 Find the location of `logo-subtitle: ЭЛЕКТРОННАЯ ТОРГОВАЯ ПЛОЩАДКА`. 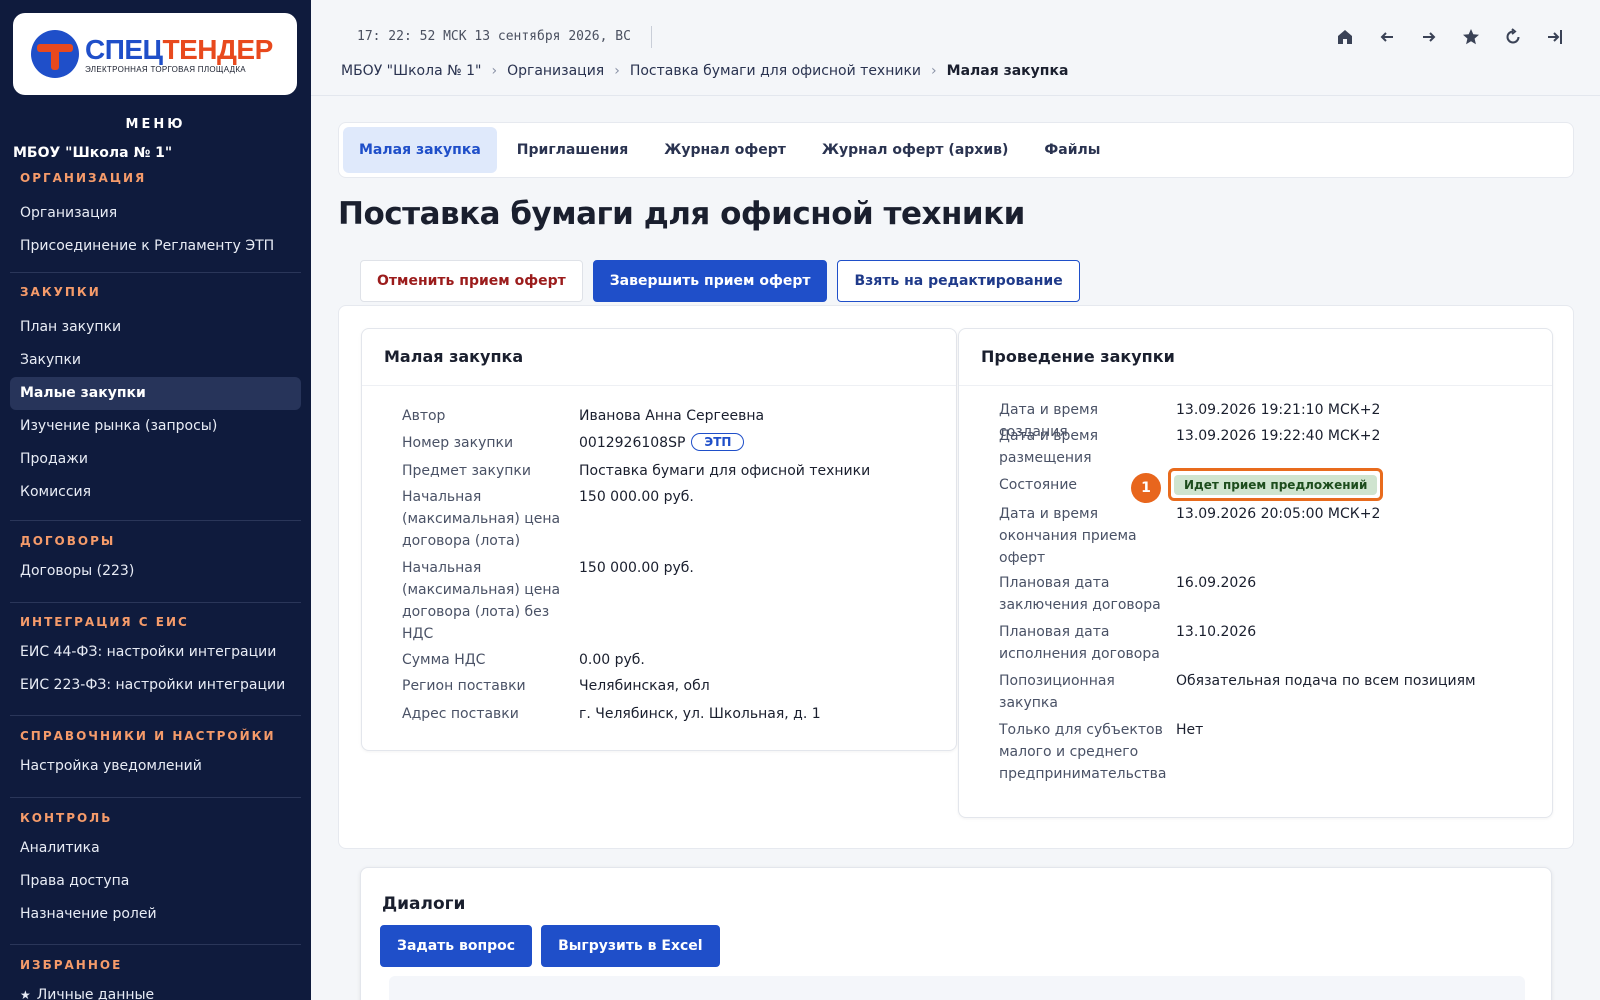

logo-subtitle: ЭЛЕКТРОННАЯ ТОРГОВАЯ ПЛОЩАДКА is located at coordinates (165, 69).